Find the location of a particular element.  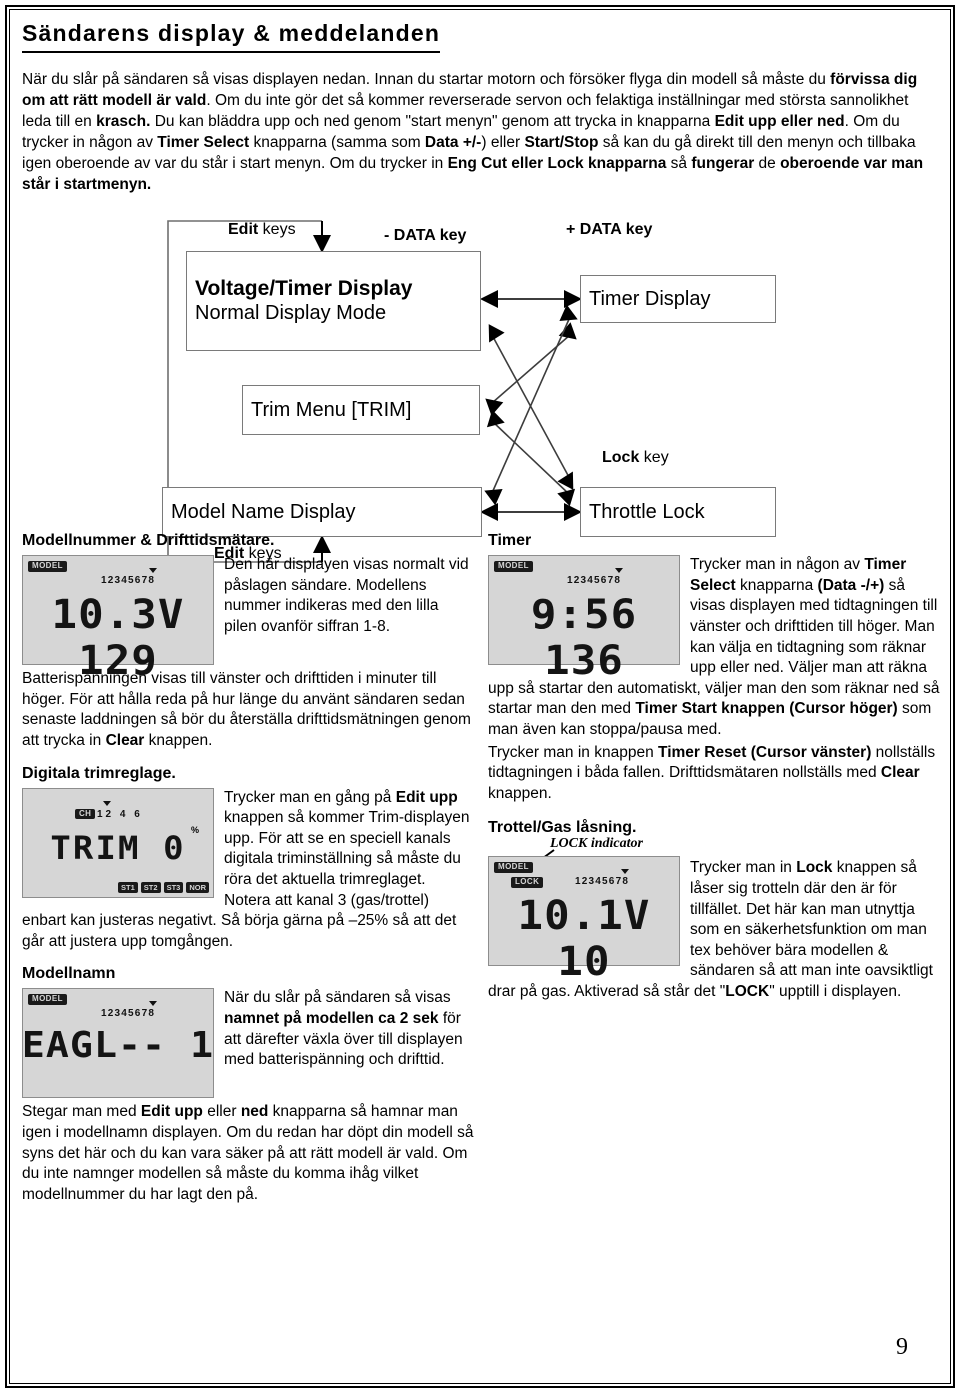

lcd-badge-model: MODEL is located at coordinates (47, 566).